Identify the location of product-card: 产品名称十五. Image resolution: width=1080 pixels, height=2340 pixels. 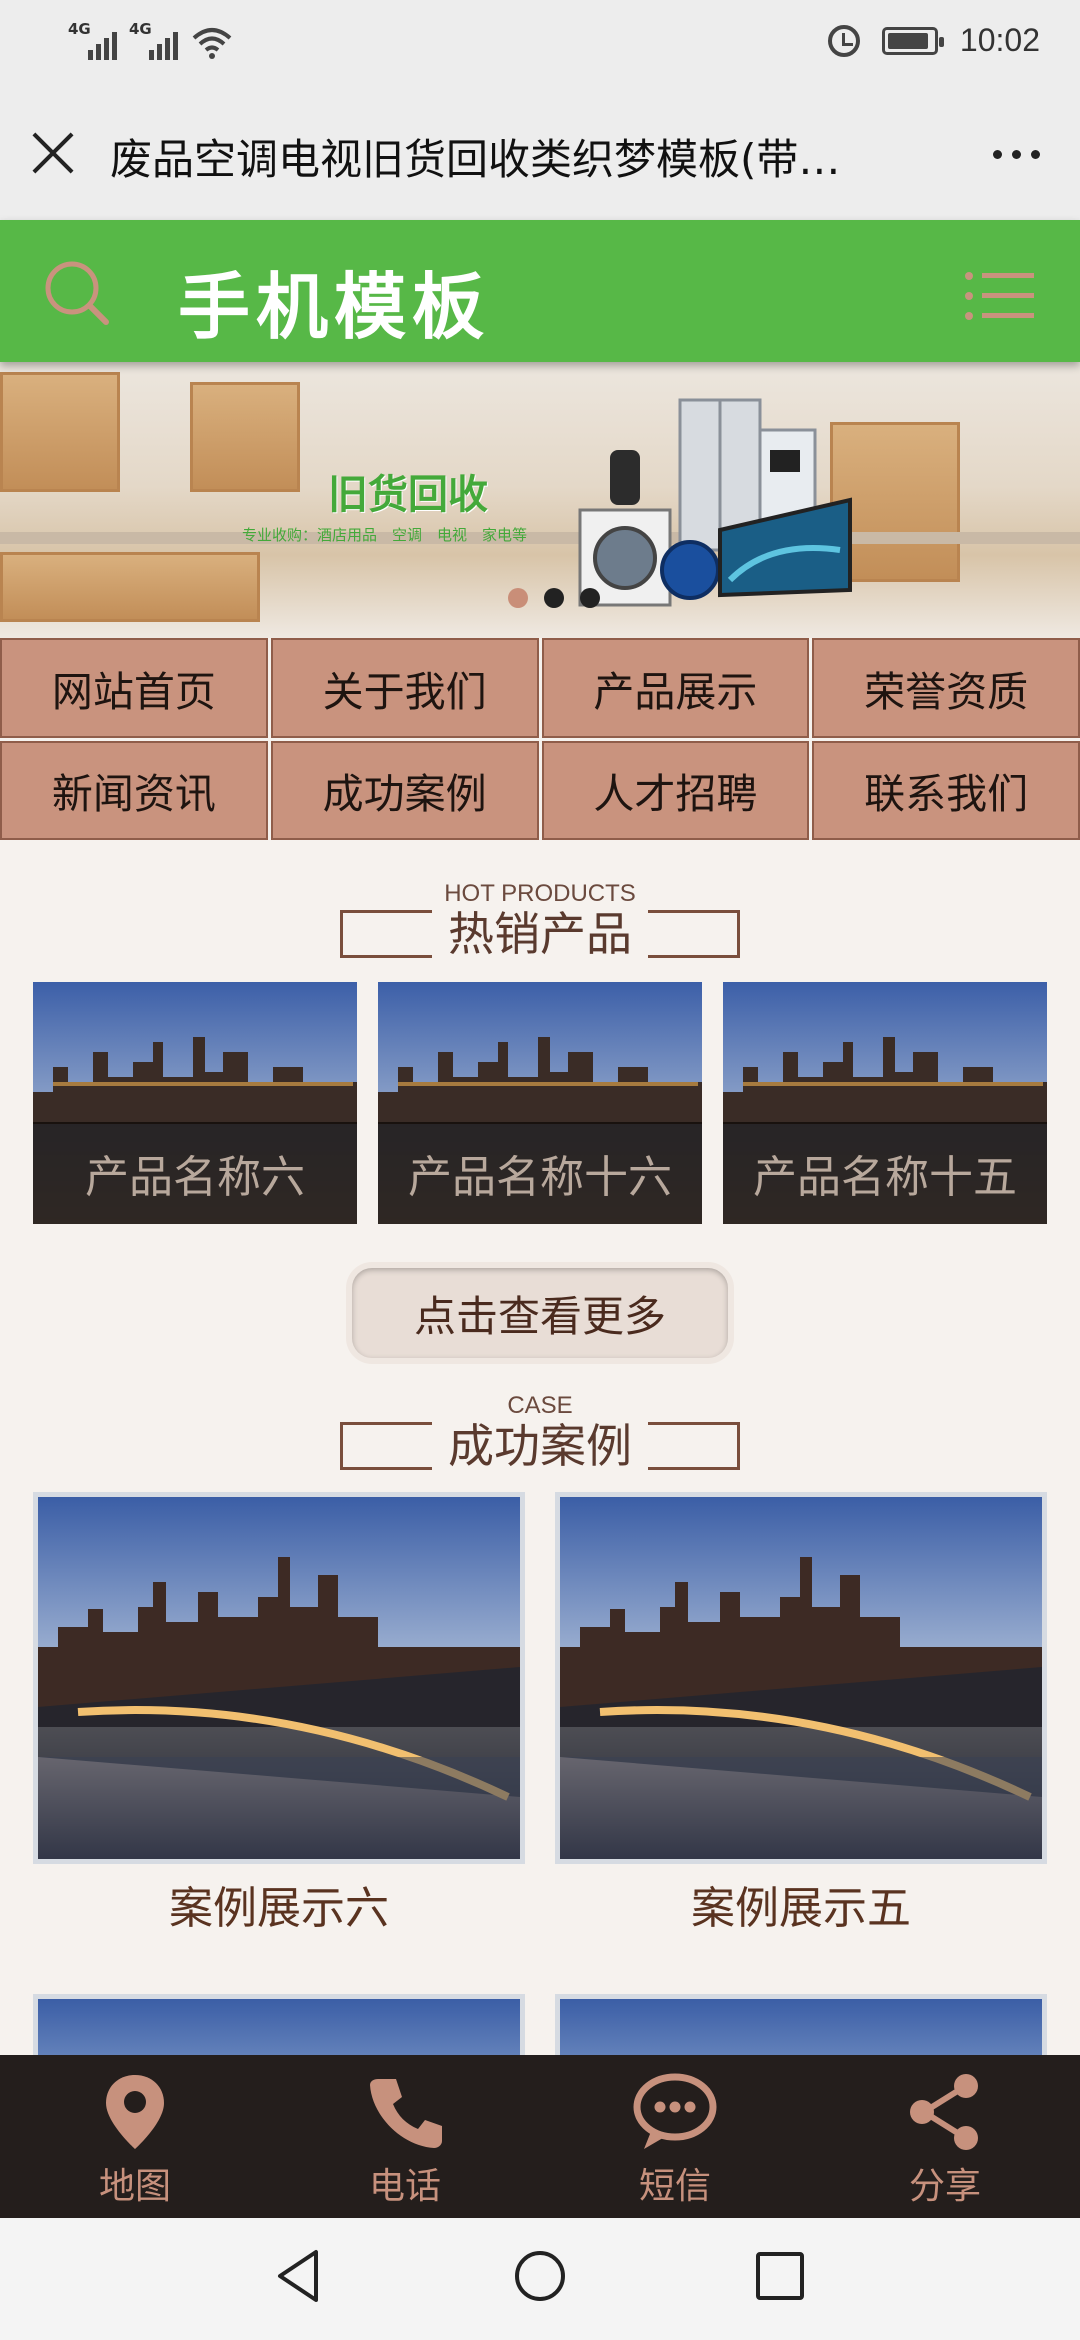
(885, 1103).